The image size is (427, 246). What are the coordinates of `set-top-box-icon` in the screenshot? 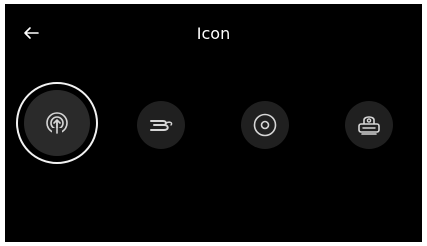 It's located at (369, 125).